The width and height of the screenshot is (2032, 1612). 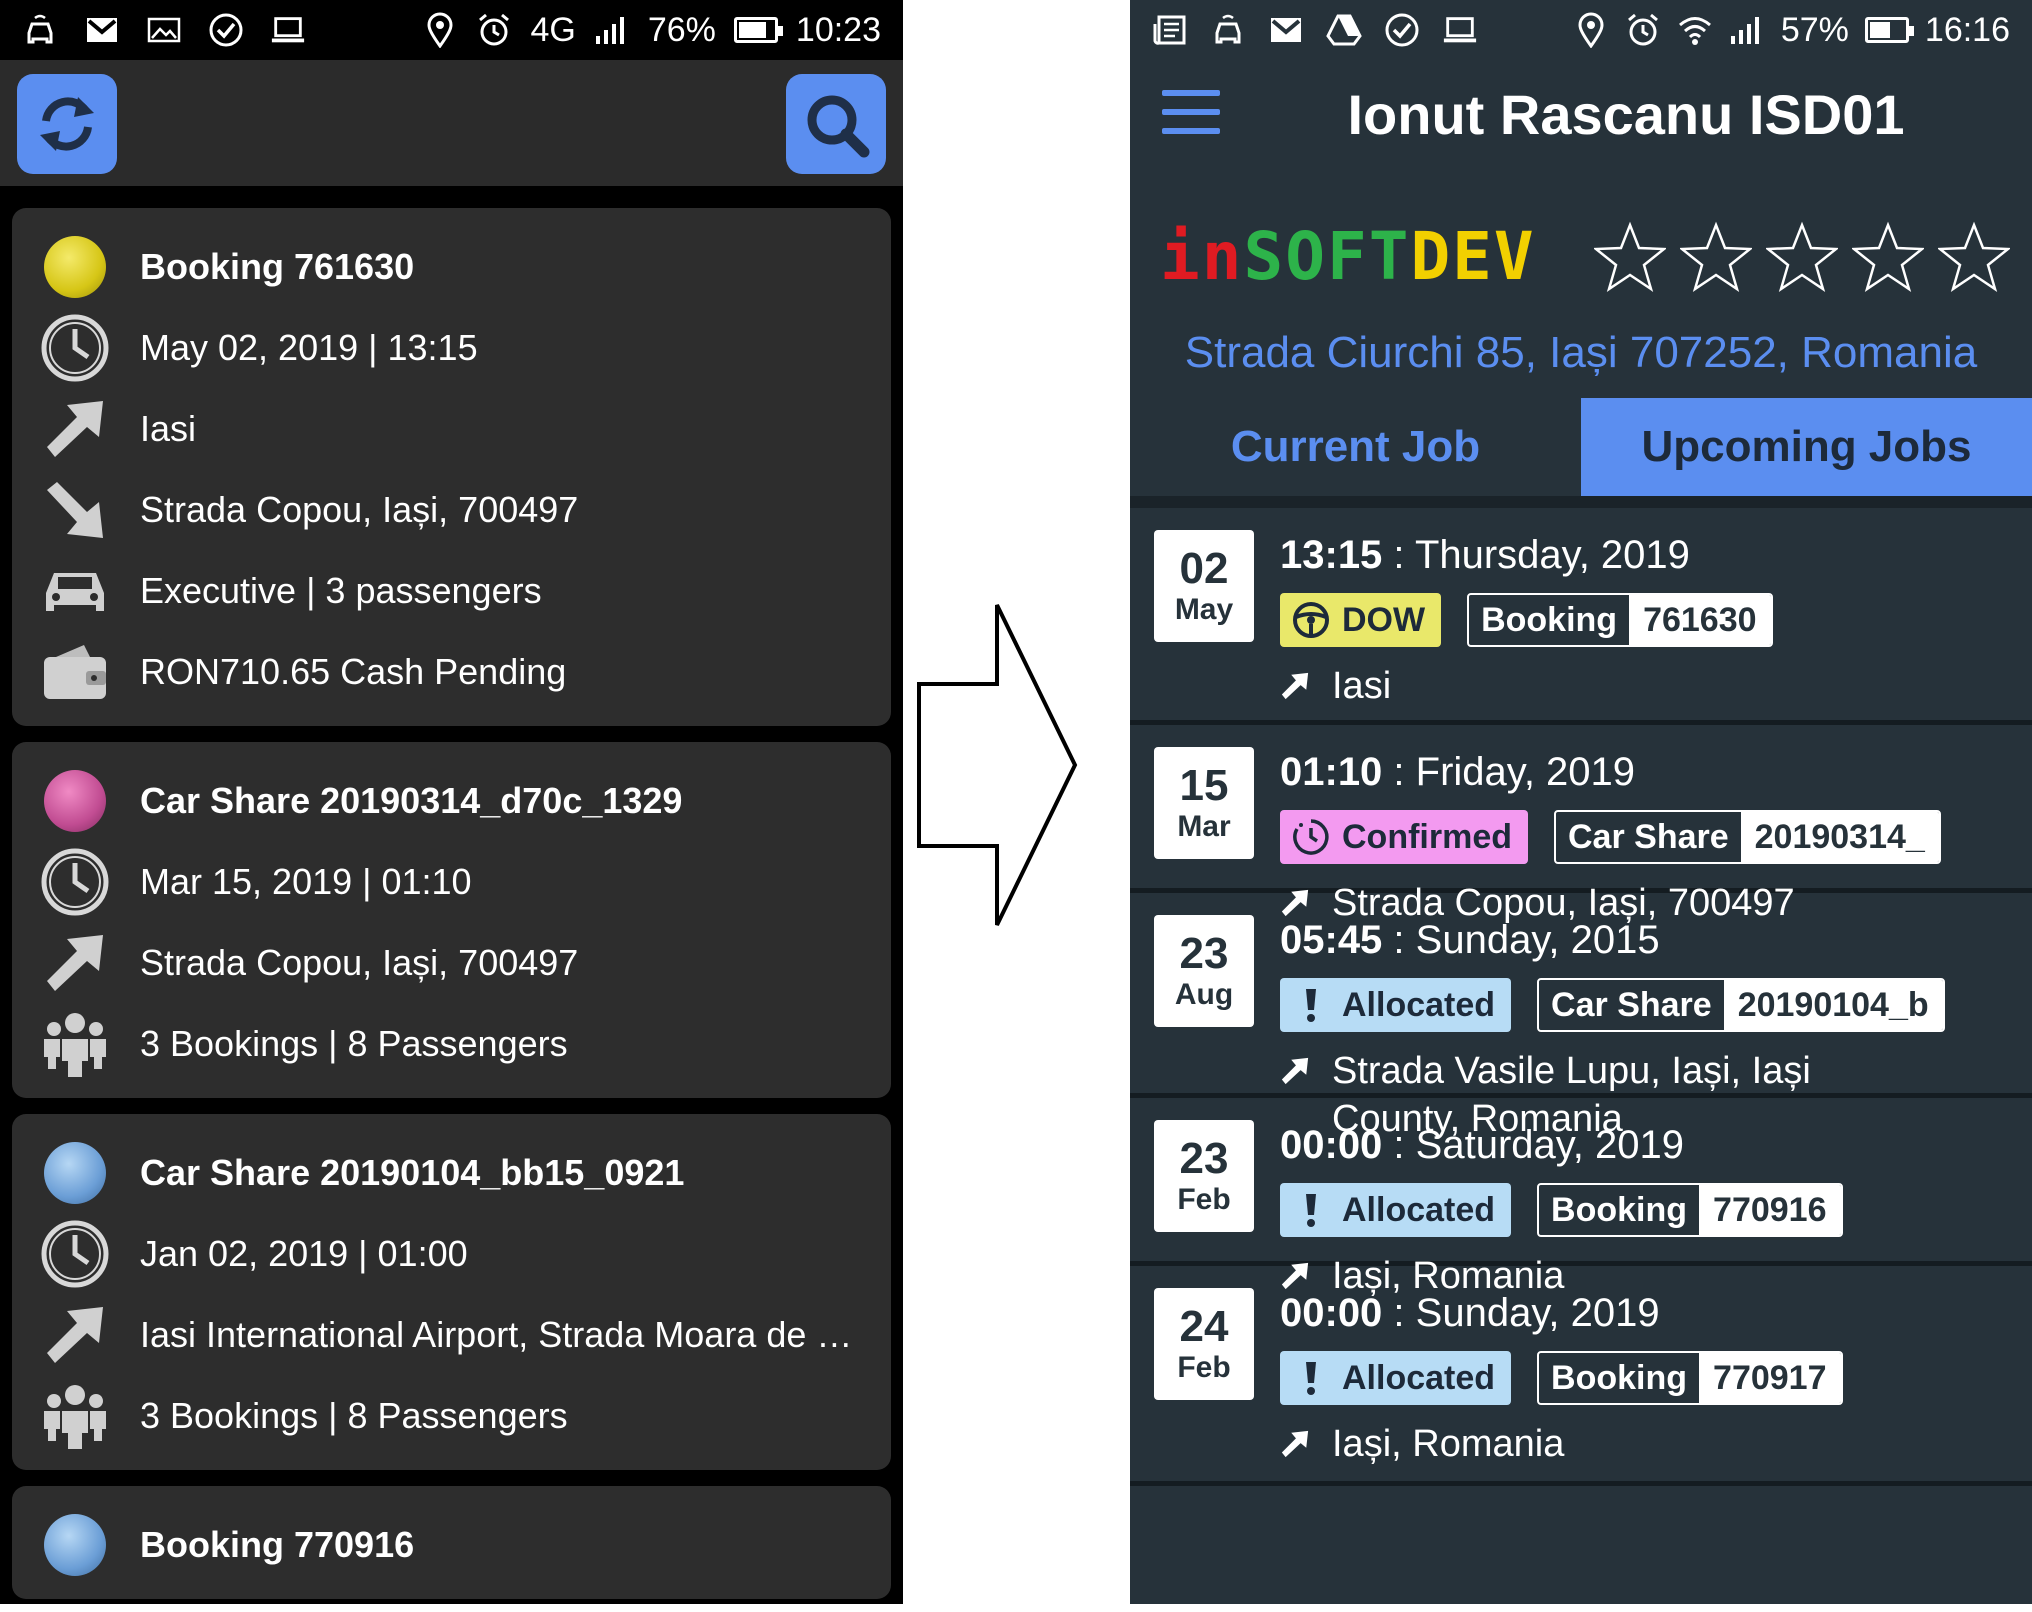 What do you see at coordinates (1170, 30) in the screenshot?
I see `news-icon` at bounding box center [1170, 30].